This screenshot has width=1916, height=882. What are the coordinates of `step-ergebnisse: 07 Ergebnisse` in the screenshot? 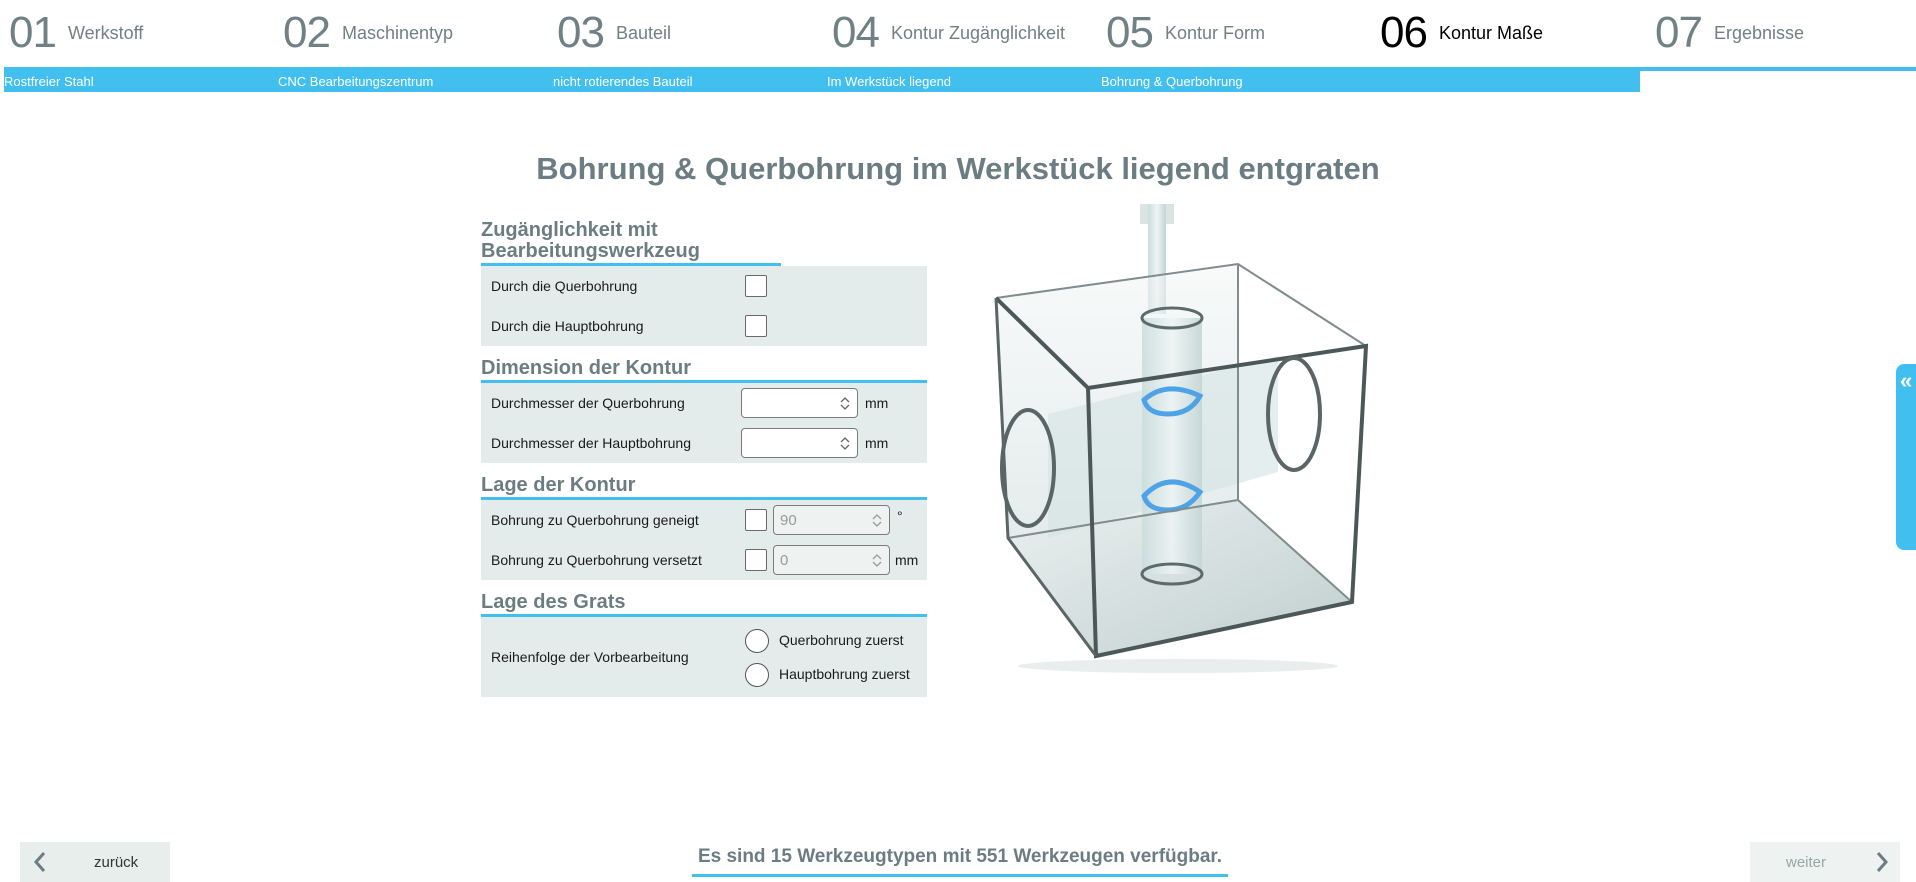 It's located at (1729, 33).